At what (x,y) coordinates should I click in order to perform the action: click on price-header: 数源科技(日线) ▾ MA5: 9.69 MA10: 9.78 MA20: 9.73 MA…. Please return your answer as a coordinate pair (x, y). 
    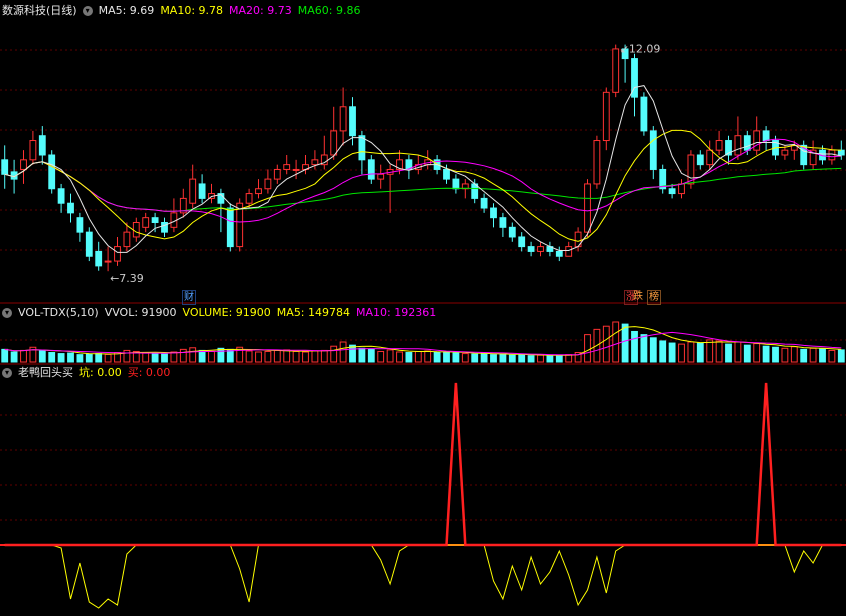
    Looking at the image, I should click on (184, 11).